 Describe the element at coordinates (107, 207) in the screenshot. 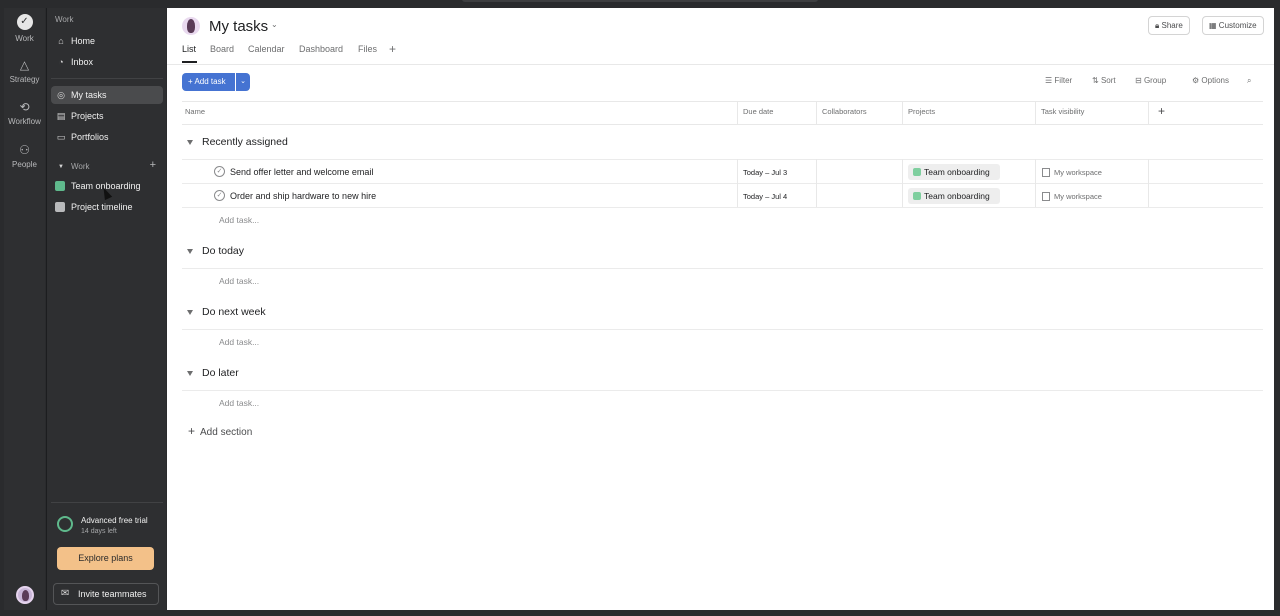

I see `sidebar-item-project-timeline: Project timeline` at that location.